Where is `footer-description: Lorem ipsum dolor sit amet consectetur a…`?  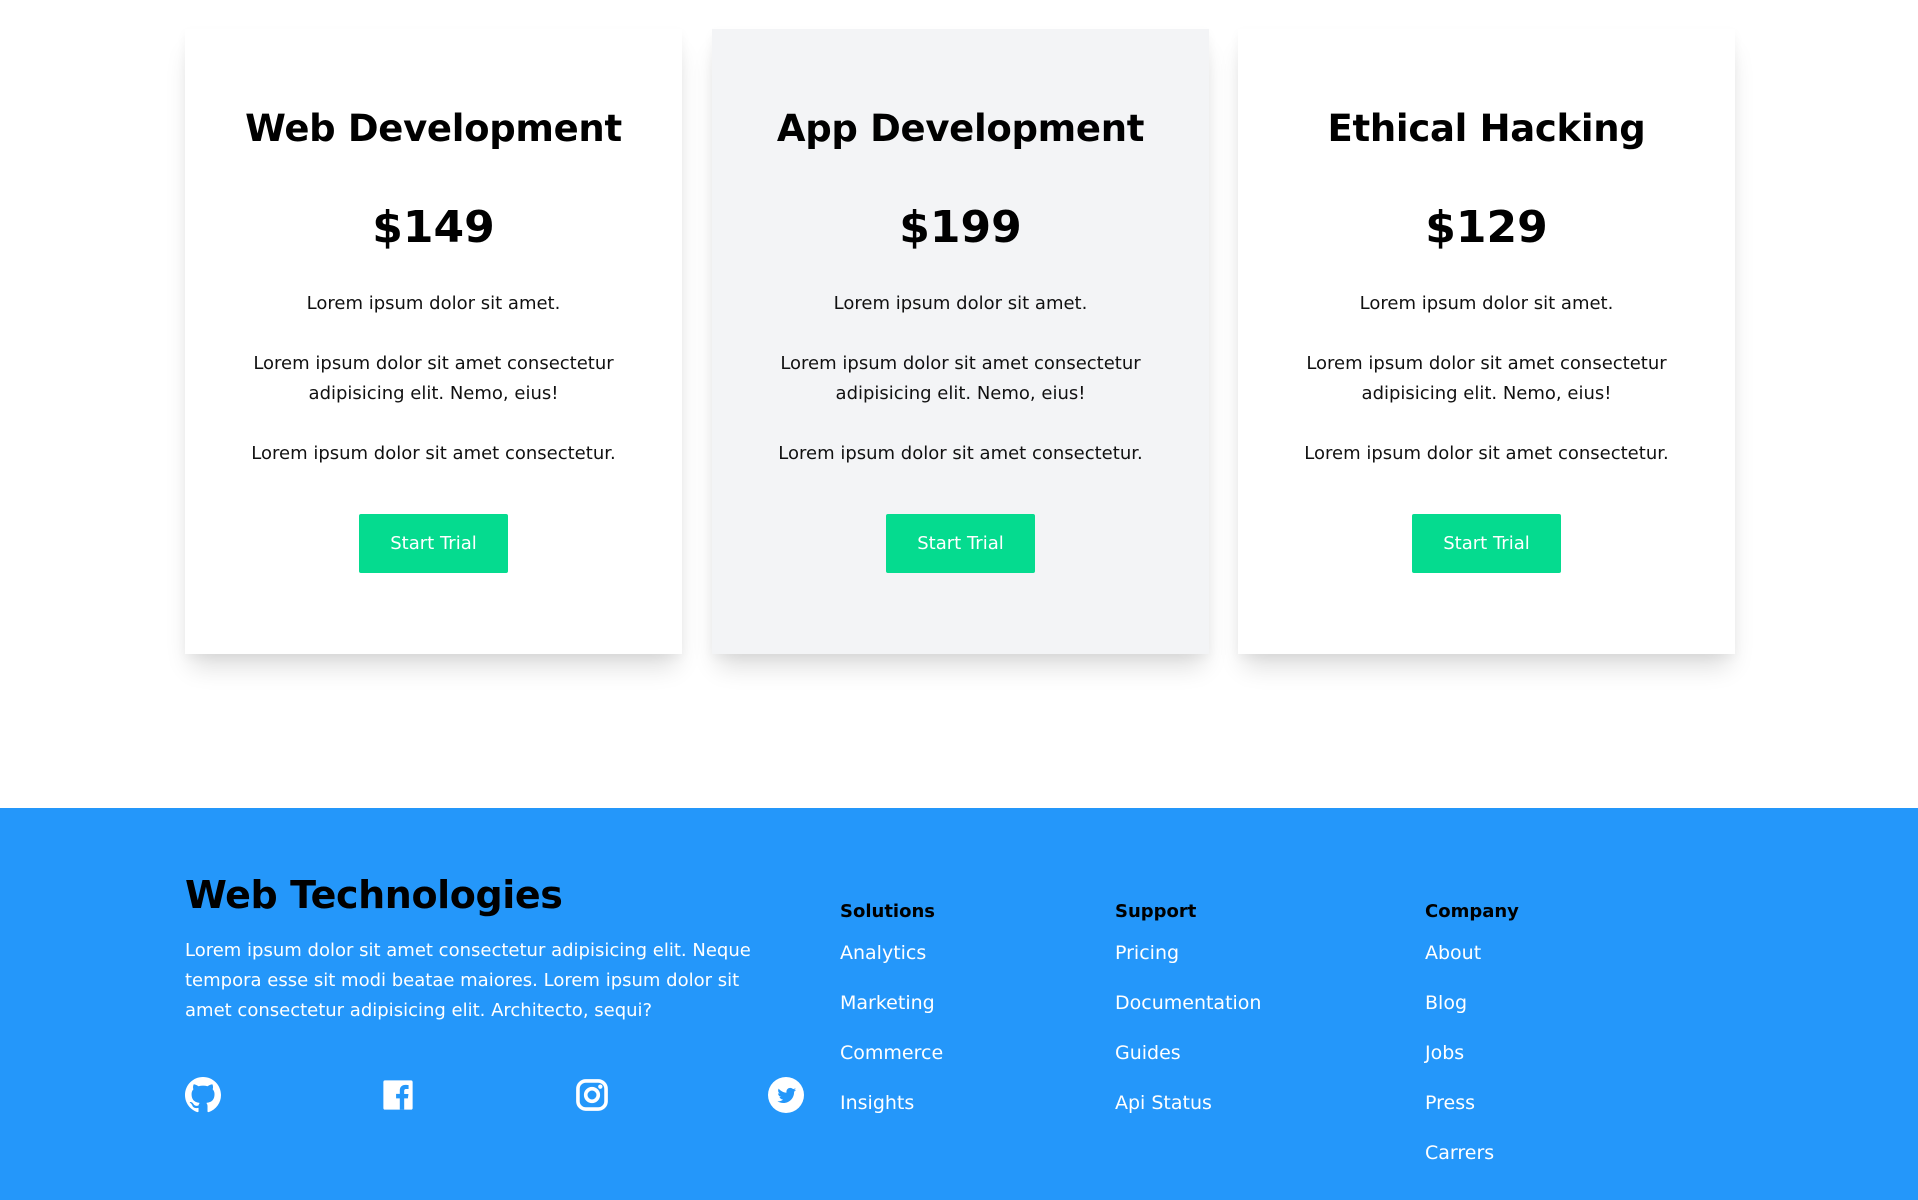
footer-description: Lorem ipsum dolor sit amet consectetur a… is located at coordinates (468, 980).